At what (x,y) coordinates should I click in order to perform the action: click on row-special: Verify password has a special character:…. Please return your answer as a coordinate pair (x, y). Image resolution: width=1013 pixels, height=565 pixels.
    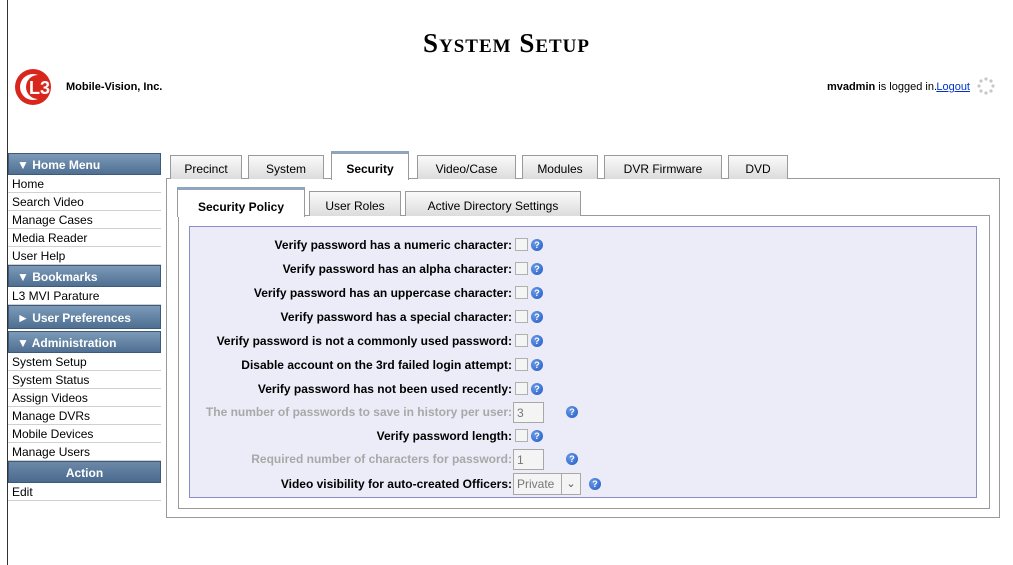
    Looking at the image, I should click on (584, 317).